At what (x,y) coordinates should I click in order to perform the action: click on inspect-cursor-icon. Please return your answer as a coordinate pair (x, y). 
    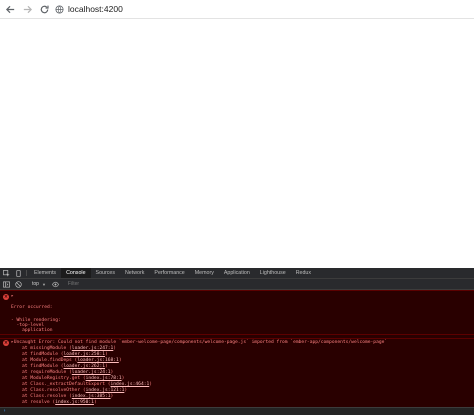
    Looking at the image, I should click on (6, 273).